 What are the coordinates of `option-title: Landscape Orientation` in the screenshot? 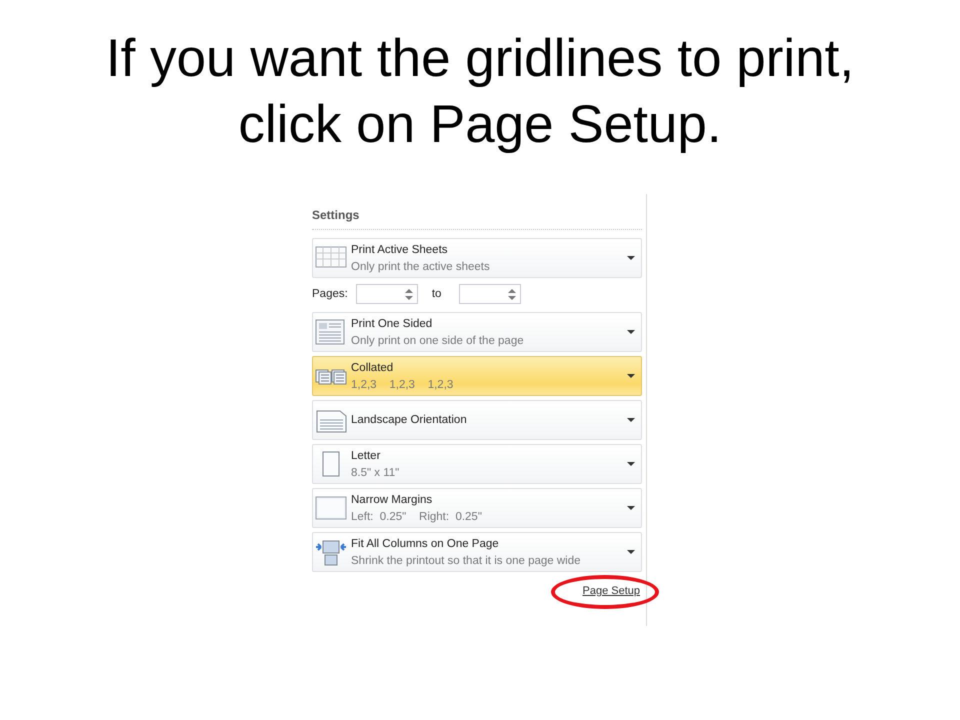 It's located at (409, 420).